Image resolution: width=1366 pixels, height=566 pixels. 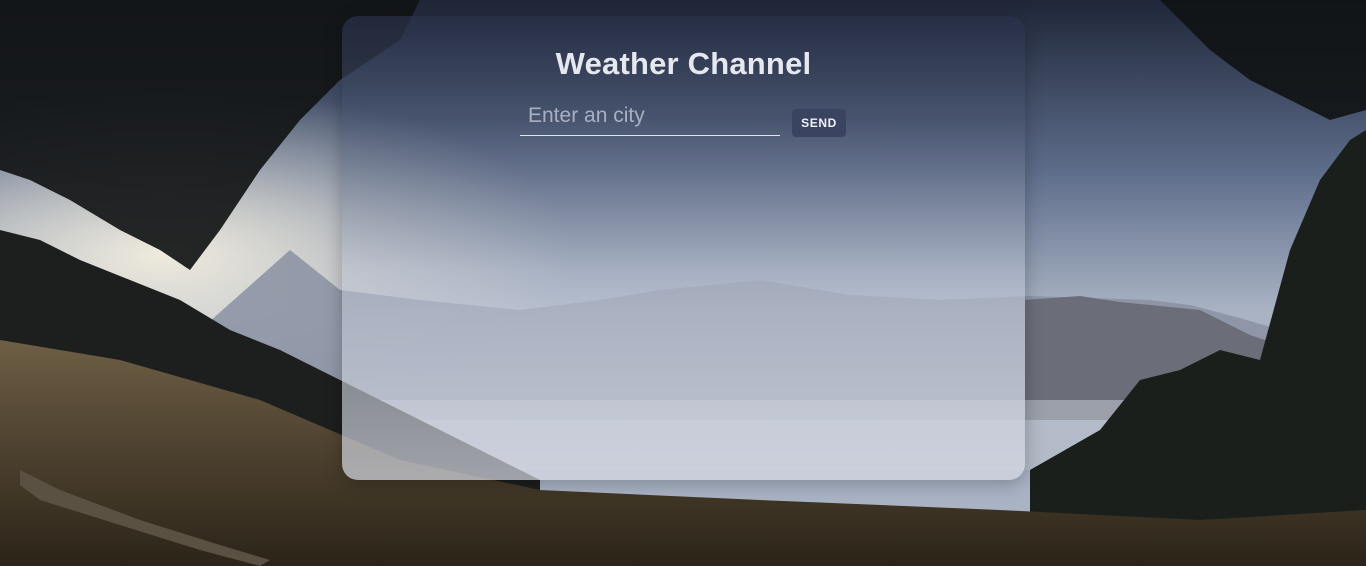 What do you see at coordinates (650, 116) in the screenshot?
I see `city-input` at bounding box center [650, 116].